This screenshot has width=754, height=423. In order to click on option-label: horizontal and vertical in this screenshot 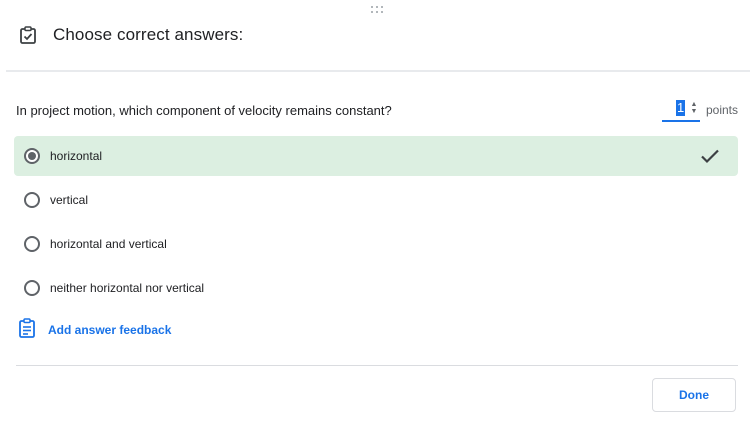, I will do `click(108, 244)`.